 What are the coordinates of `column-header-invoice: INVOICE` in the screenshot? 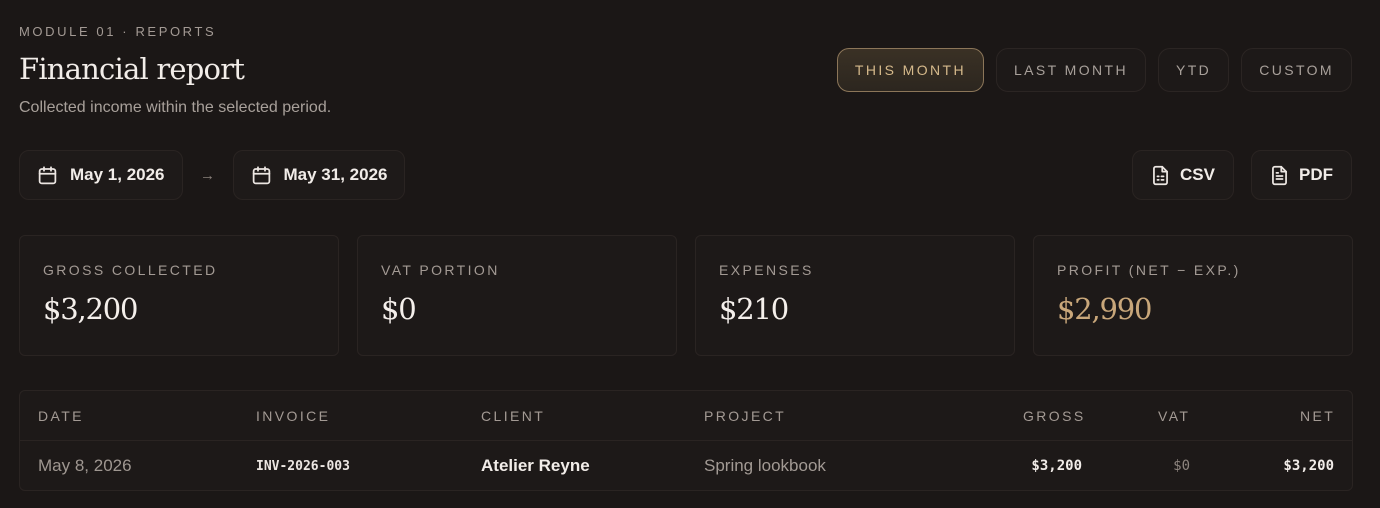 It's located at (293, 416).